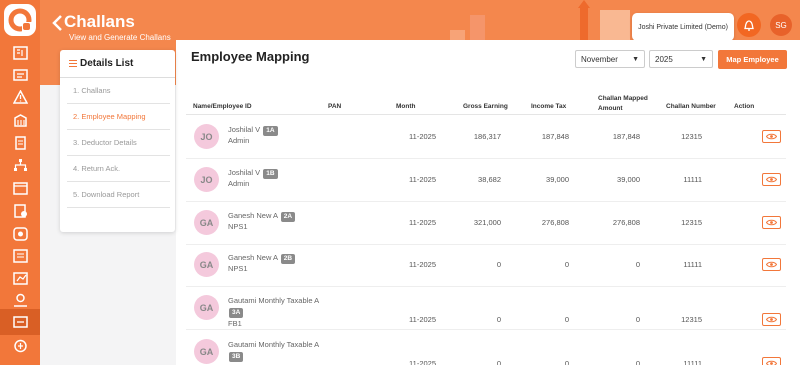 This screenshot has width=800, height=365. What do you see at coordinates (555, 222) in the screenshot?
I see `income-tax-cell: 276,808` at bounding box center [555, 222].